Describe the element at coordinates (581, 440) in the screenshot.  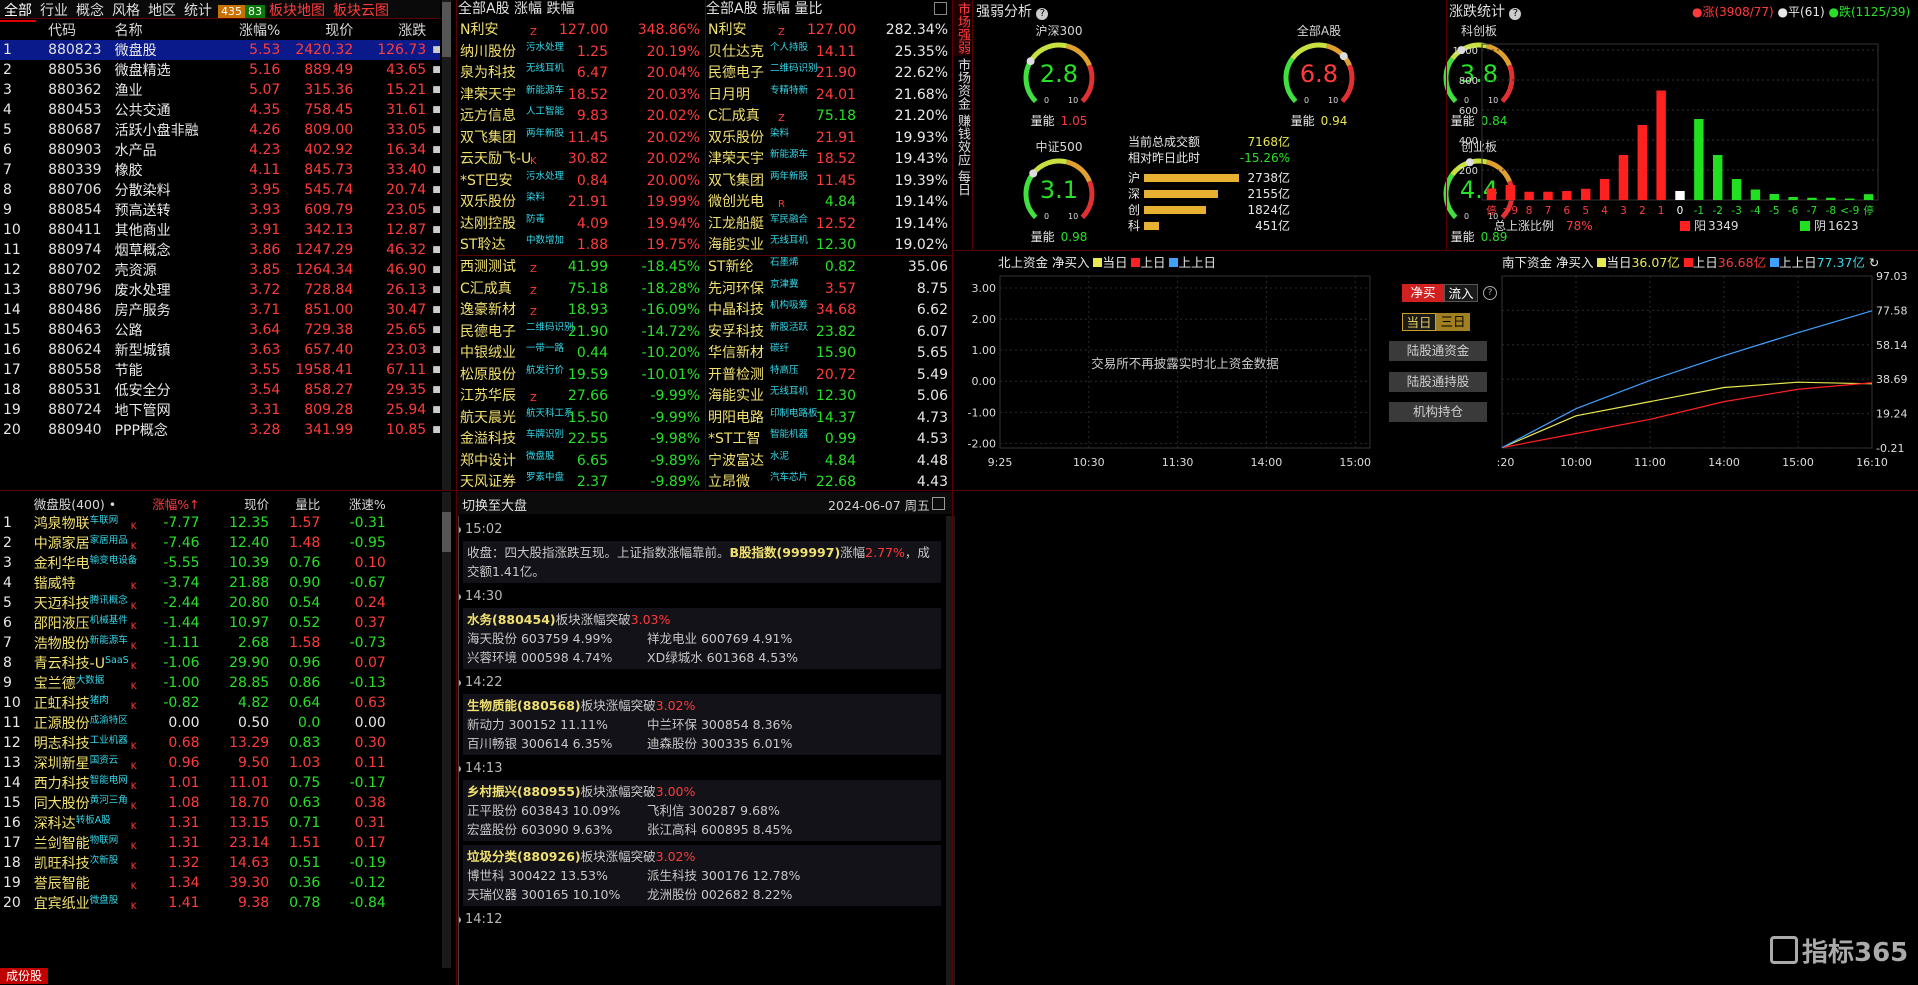
I see `rank-row: 金溢科技 车牌识别 22.55 -9.98%` at that location.